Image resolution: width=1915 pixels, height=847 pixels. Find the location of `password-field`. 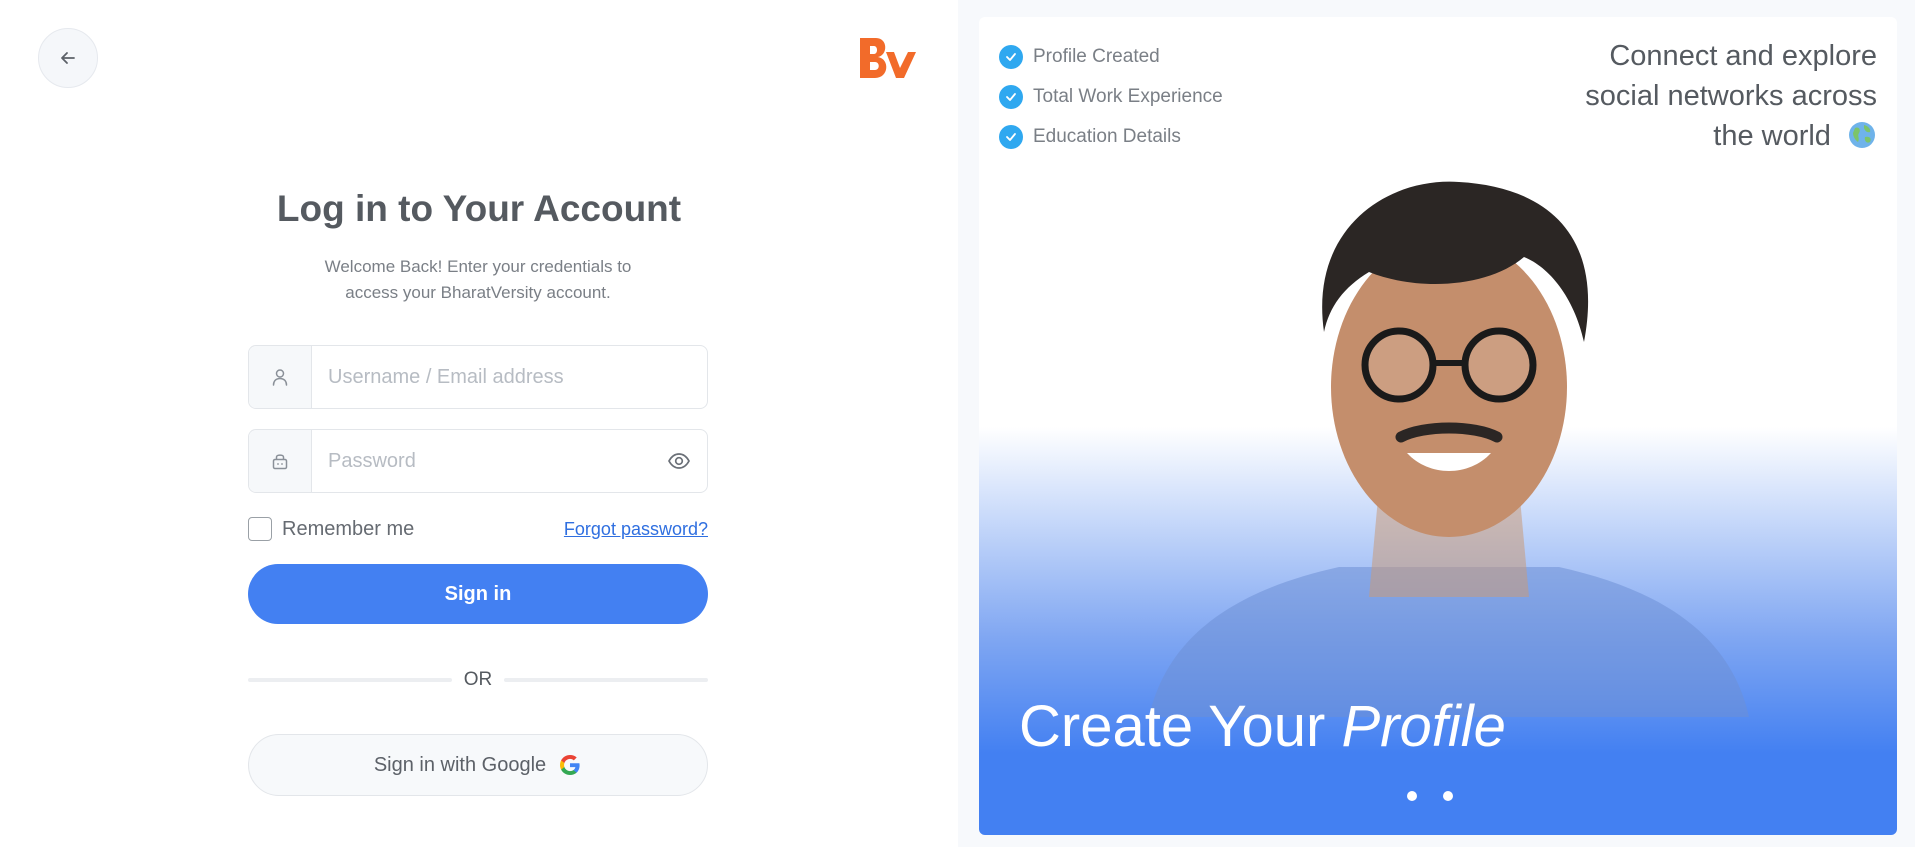

password-field is located at coordinates (478, 461).